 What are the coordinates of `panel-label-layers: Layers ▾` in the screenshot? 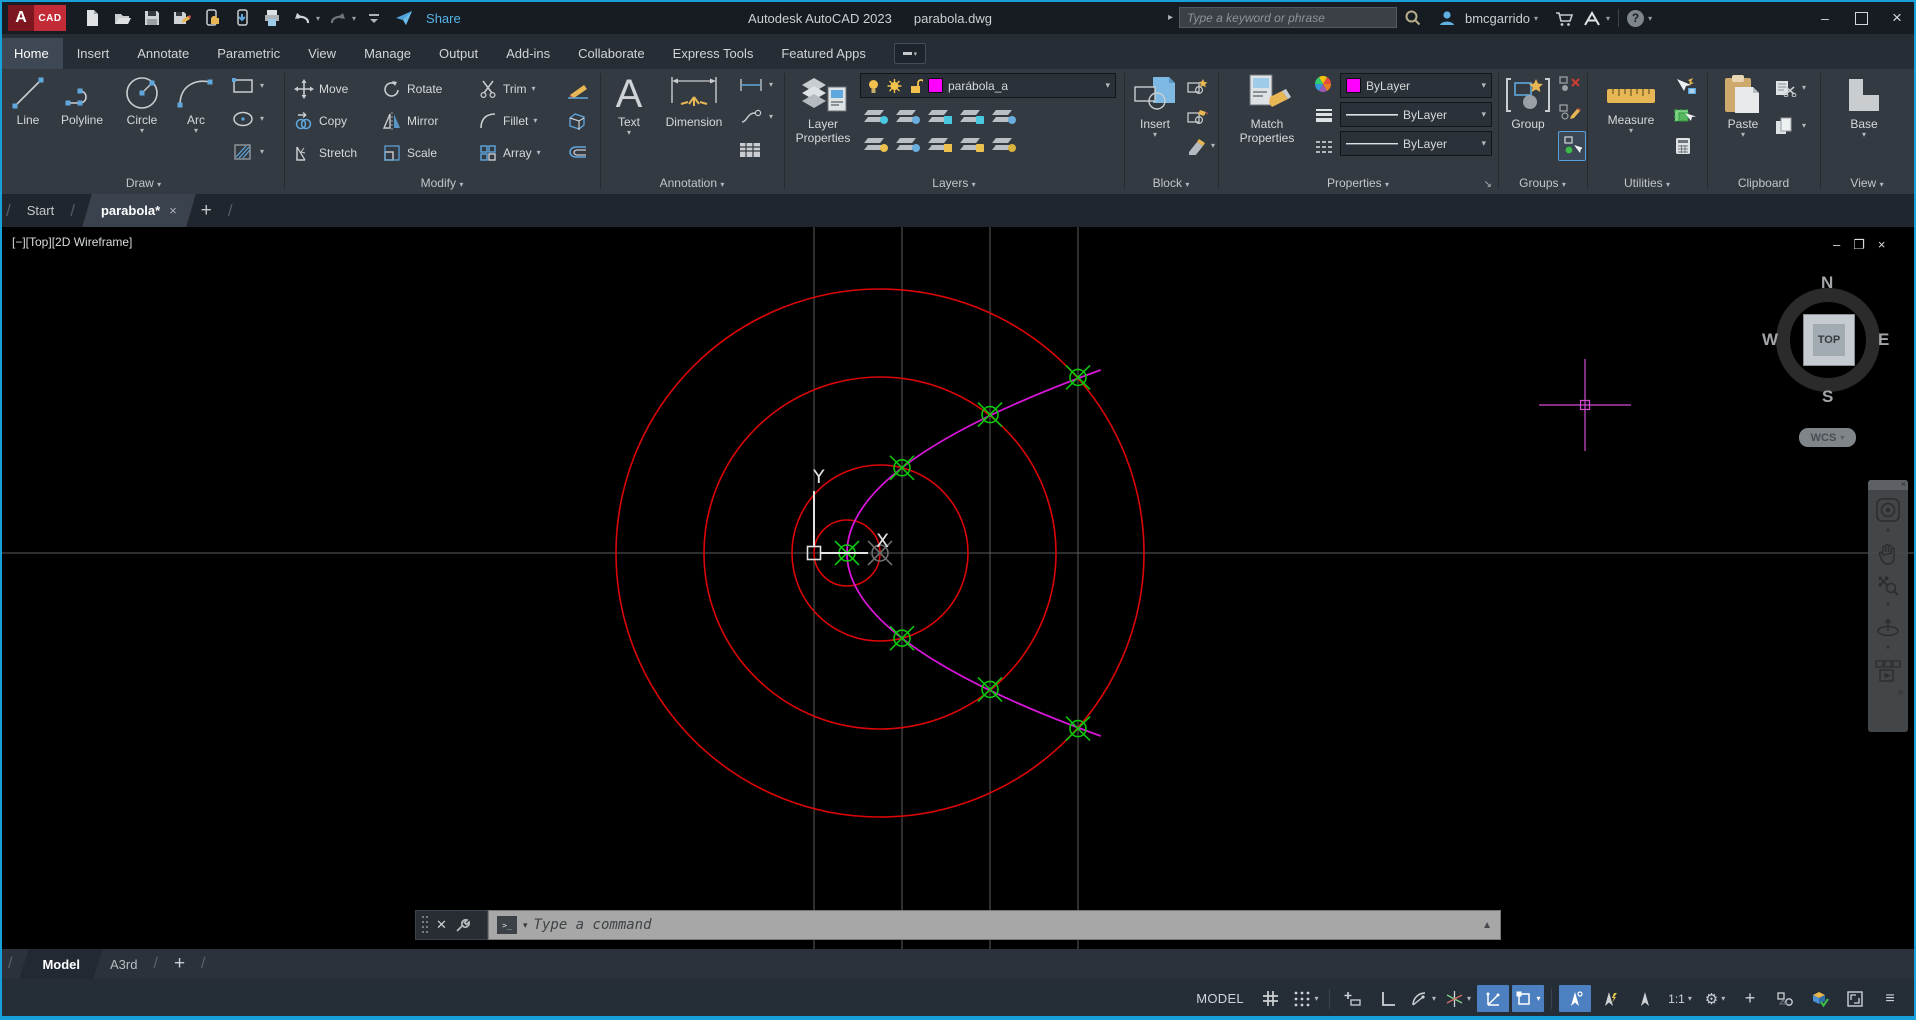 It's located at (954, 183).